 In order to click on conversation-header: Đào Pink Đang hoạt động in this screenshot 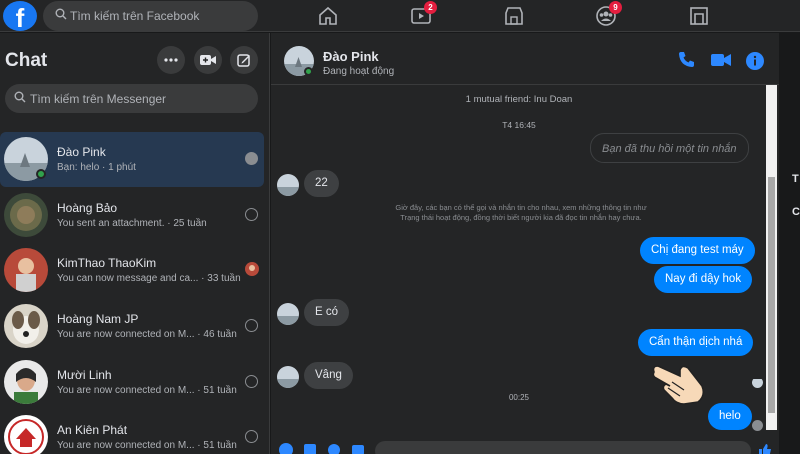, I will do `click(525, 59)`.